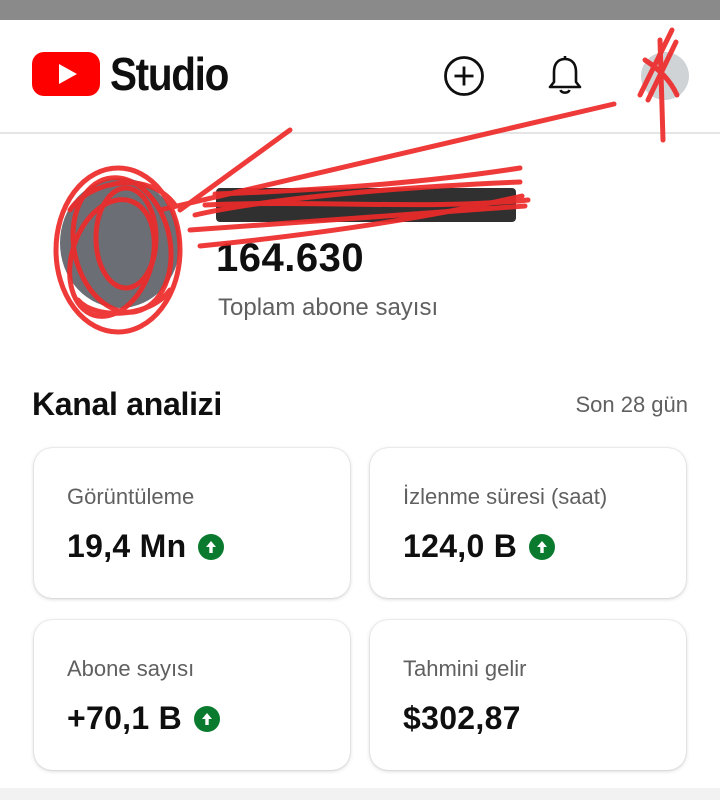 This screenshot has height=800, width=720. I want to click on metric-value-row: +70,1 B, so click(144, 718).